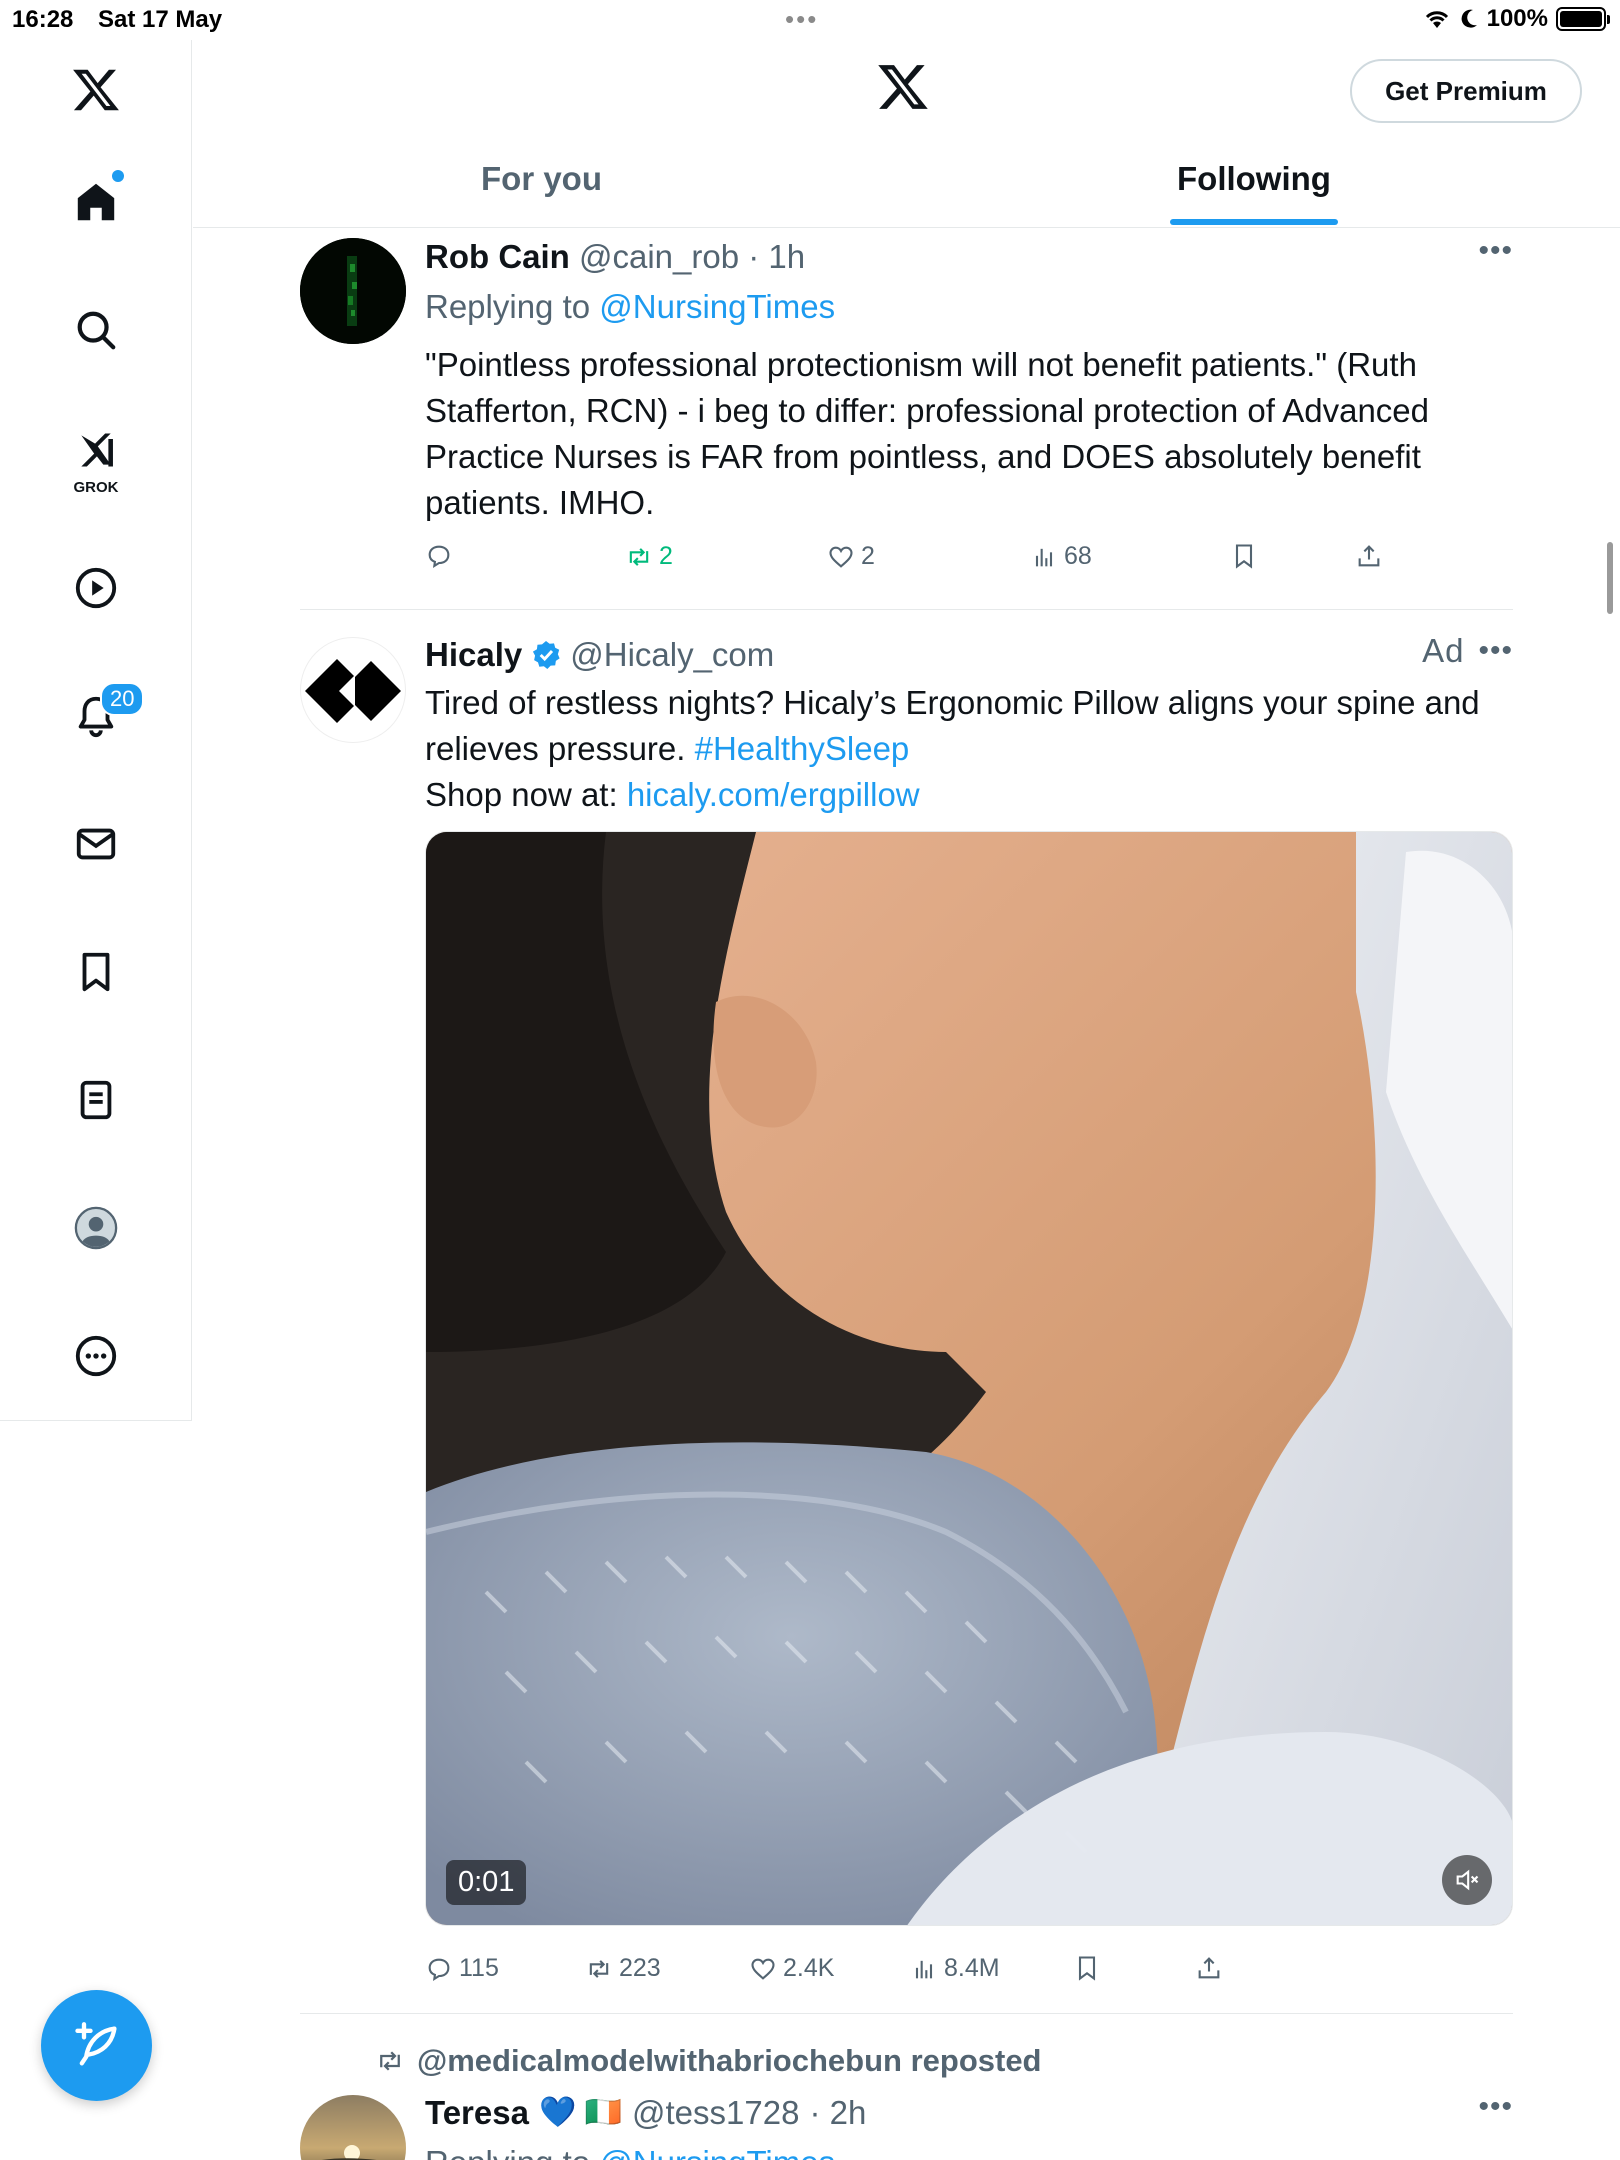  Describe the element at coordinates (477, 2113) in the screenshot. I see `author-name: Teresa` at that location.